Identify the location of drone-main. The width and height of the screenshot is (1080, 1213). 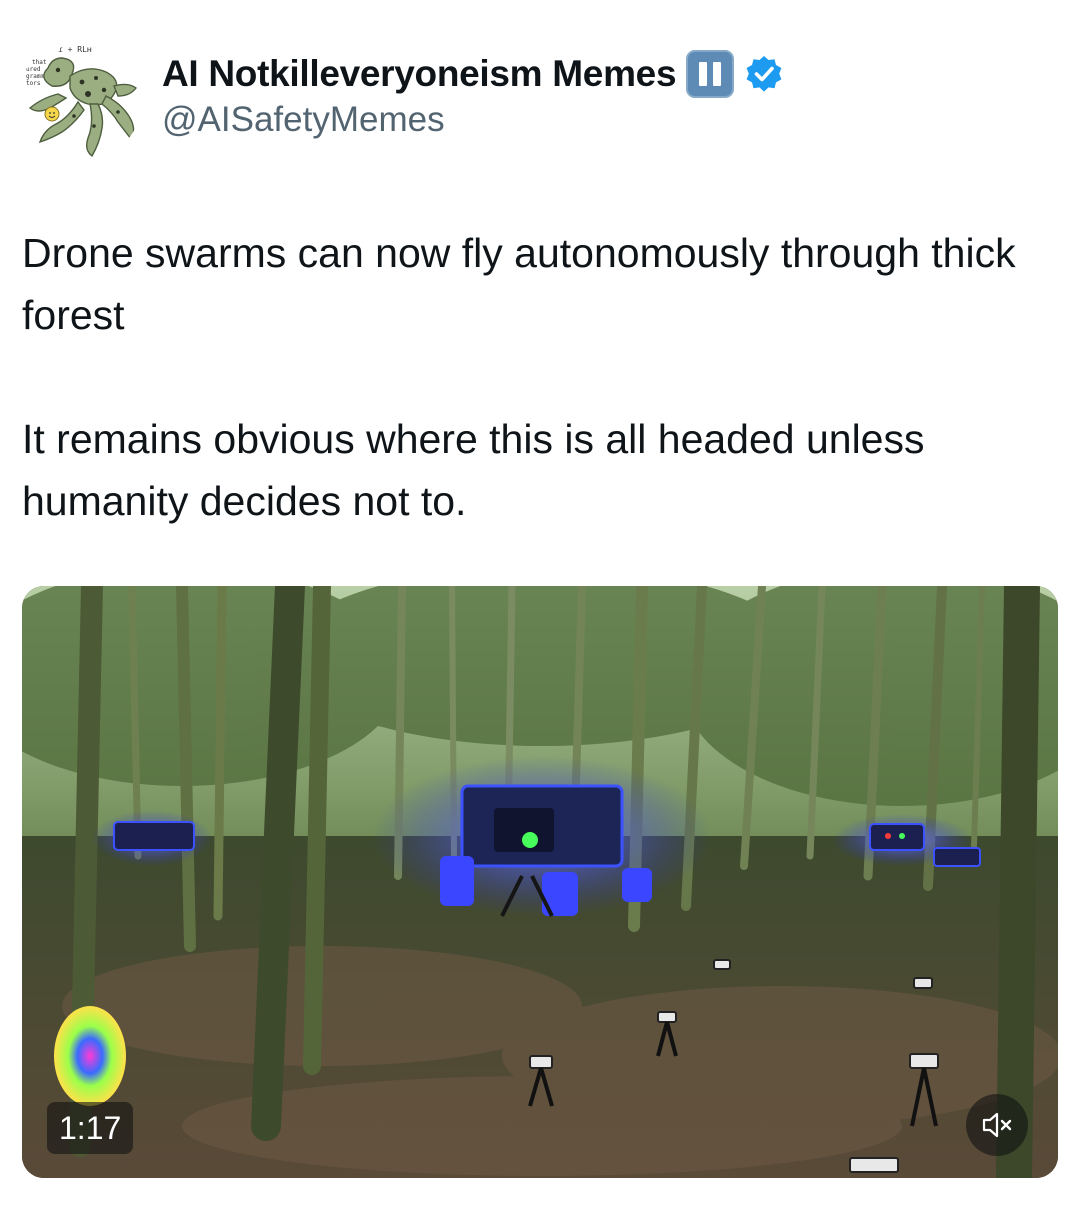
(542, 836).